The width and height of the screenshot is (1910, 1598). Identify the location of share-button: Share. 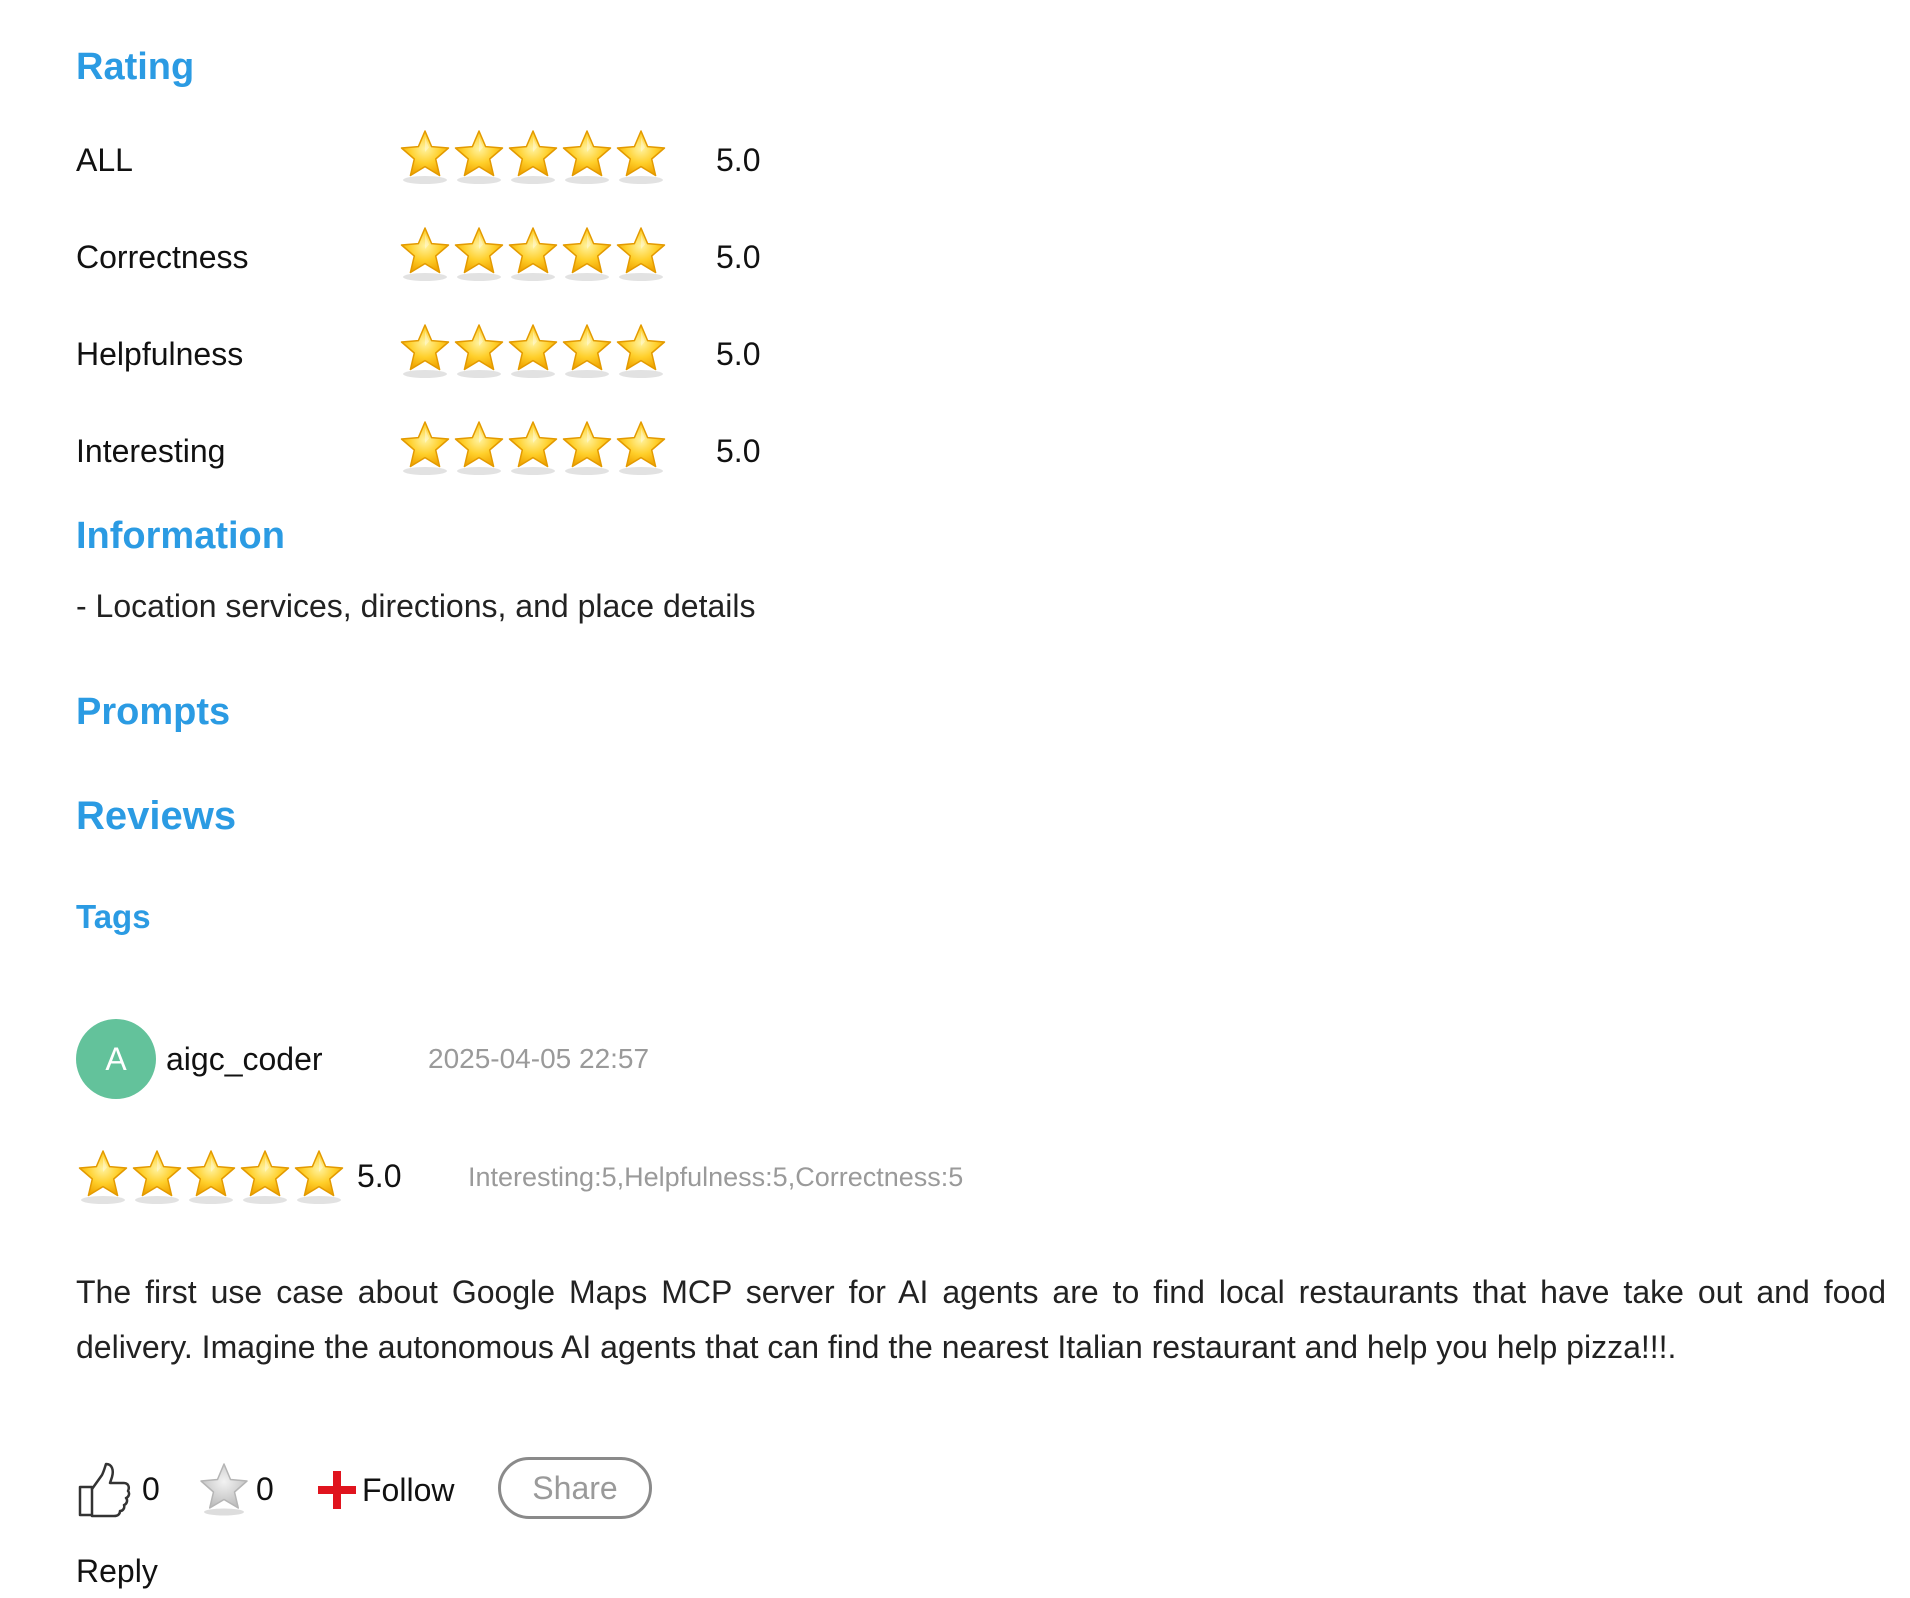
(575, 1488).